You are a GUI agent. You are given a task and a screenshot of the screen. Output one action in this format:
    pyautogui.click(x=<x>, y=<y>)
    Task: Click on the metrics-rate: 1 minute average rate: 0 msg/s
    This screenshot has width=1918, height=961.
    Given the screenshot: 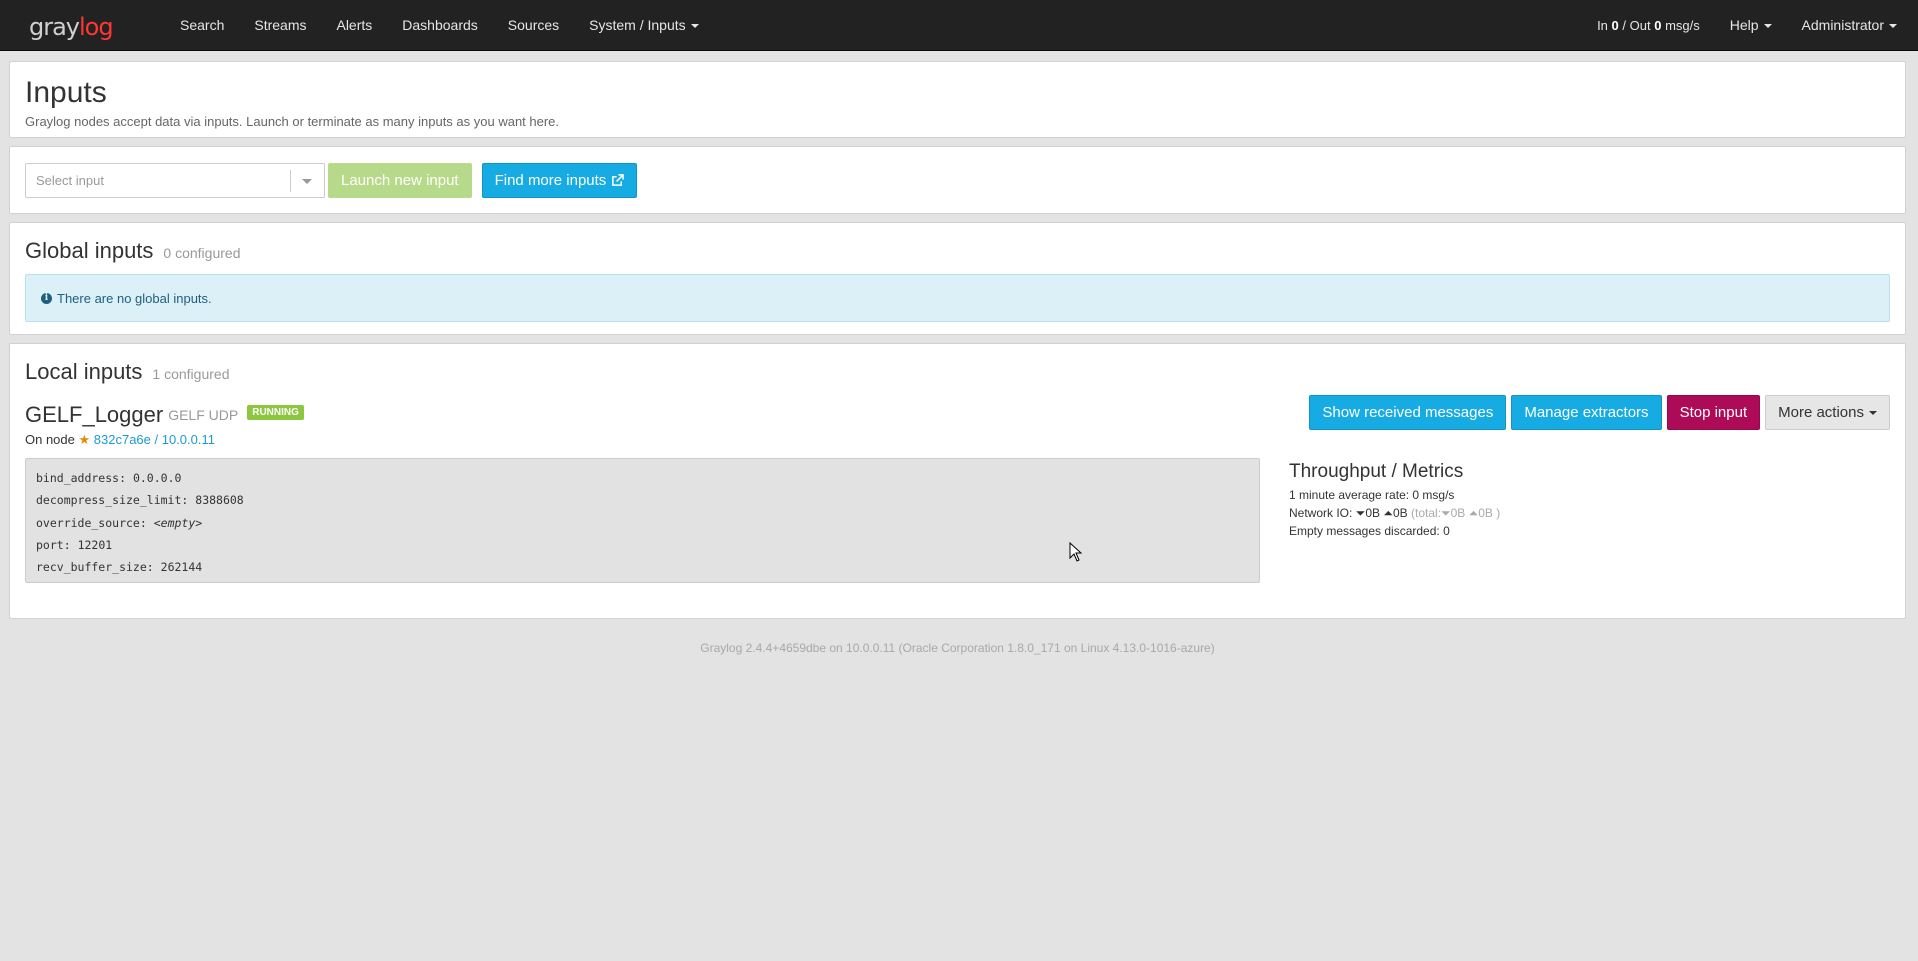 What is the action you would take?
    pyautogui.click(x=1372, y=495)
    